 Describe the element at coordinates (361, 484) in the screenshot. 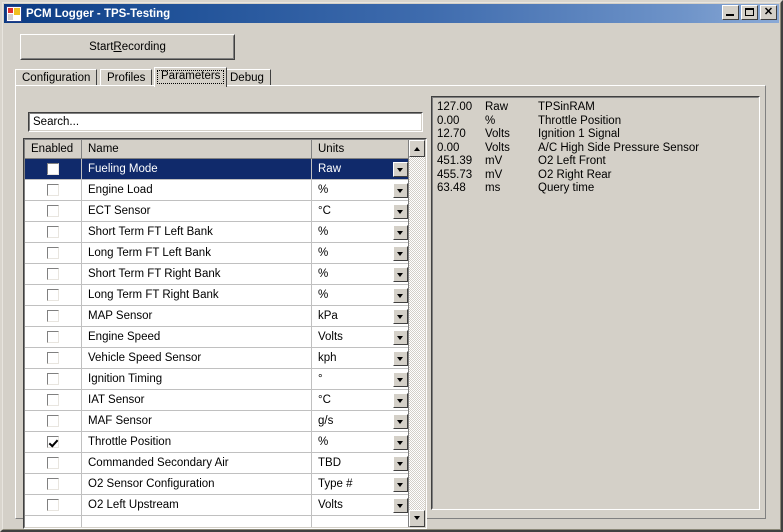

I see `cell-units: Type #` at that location.